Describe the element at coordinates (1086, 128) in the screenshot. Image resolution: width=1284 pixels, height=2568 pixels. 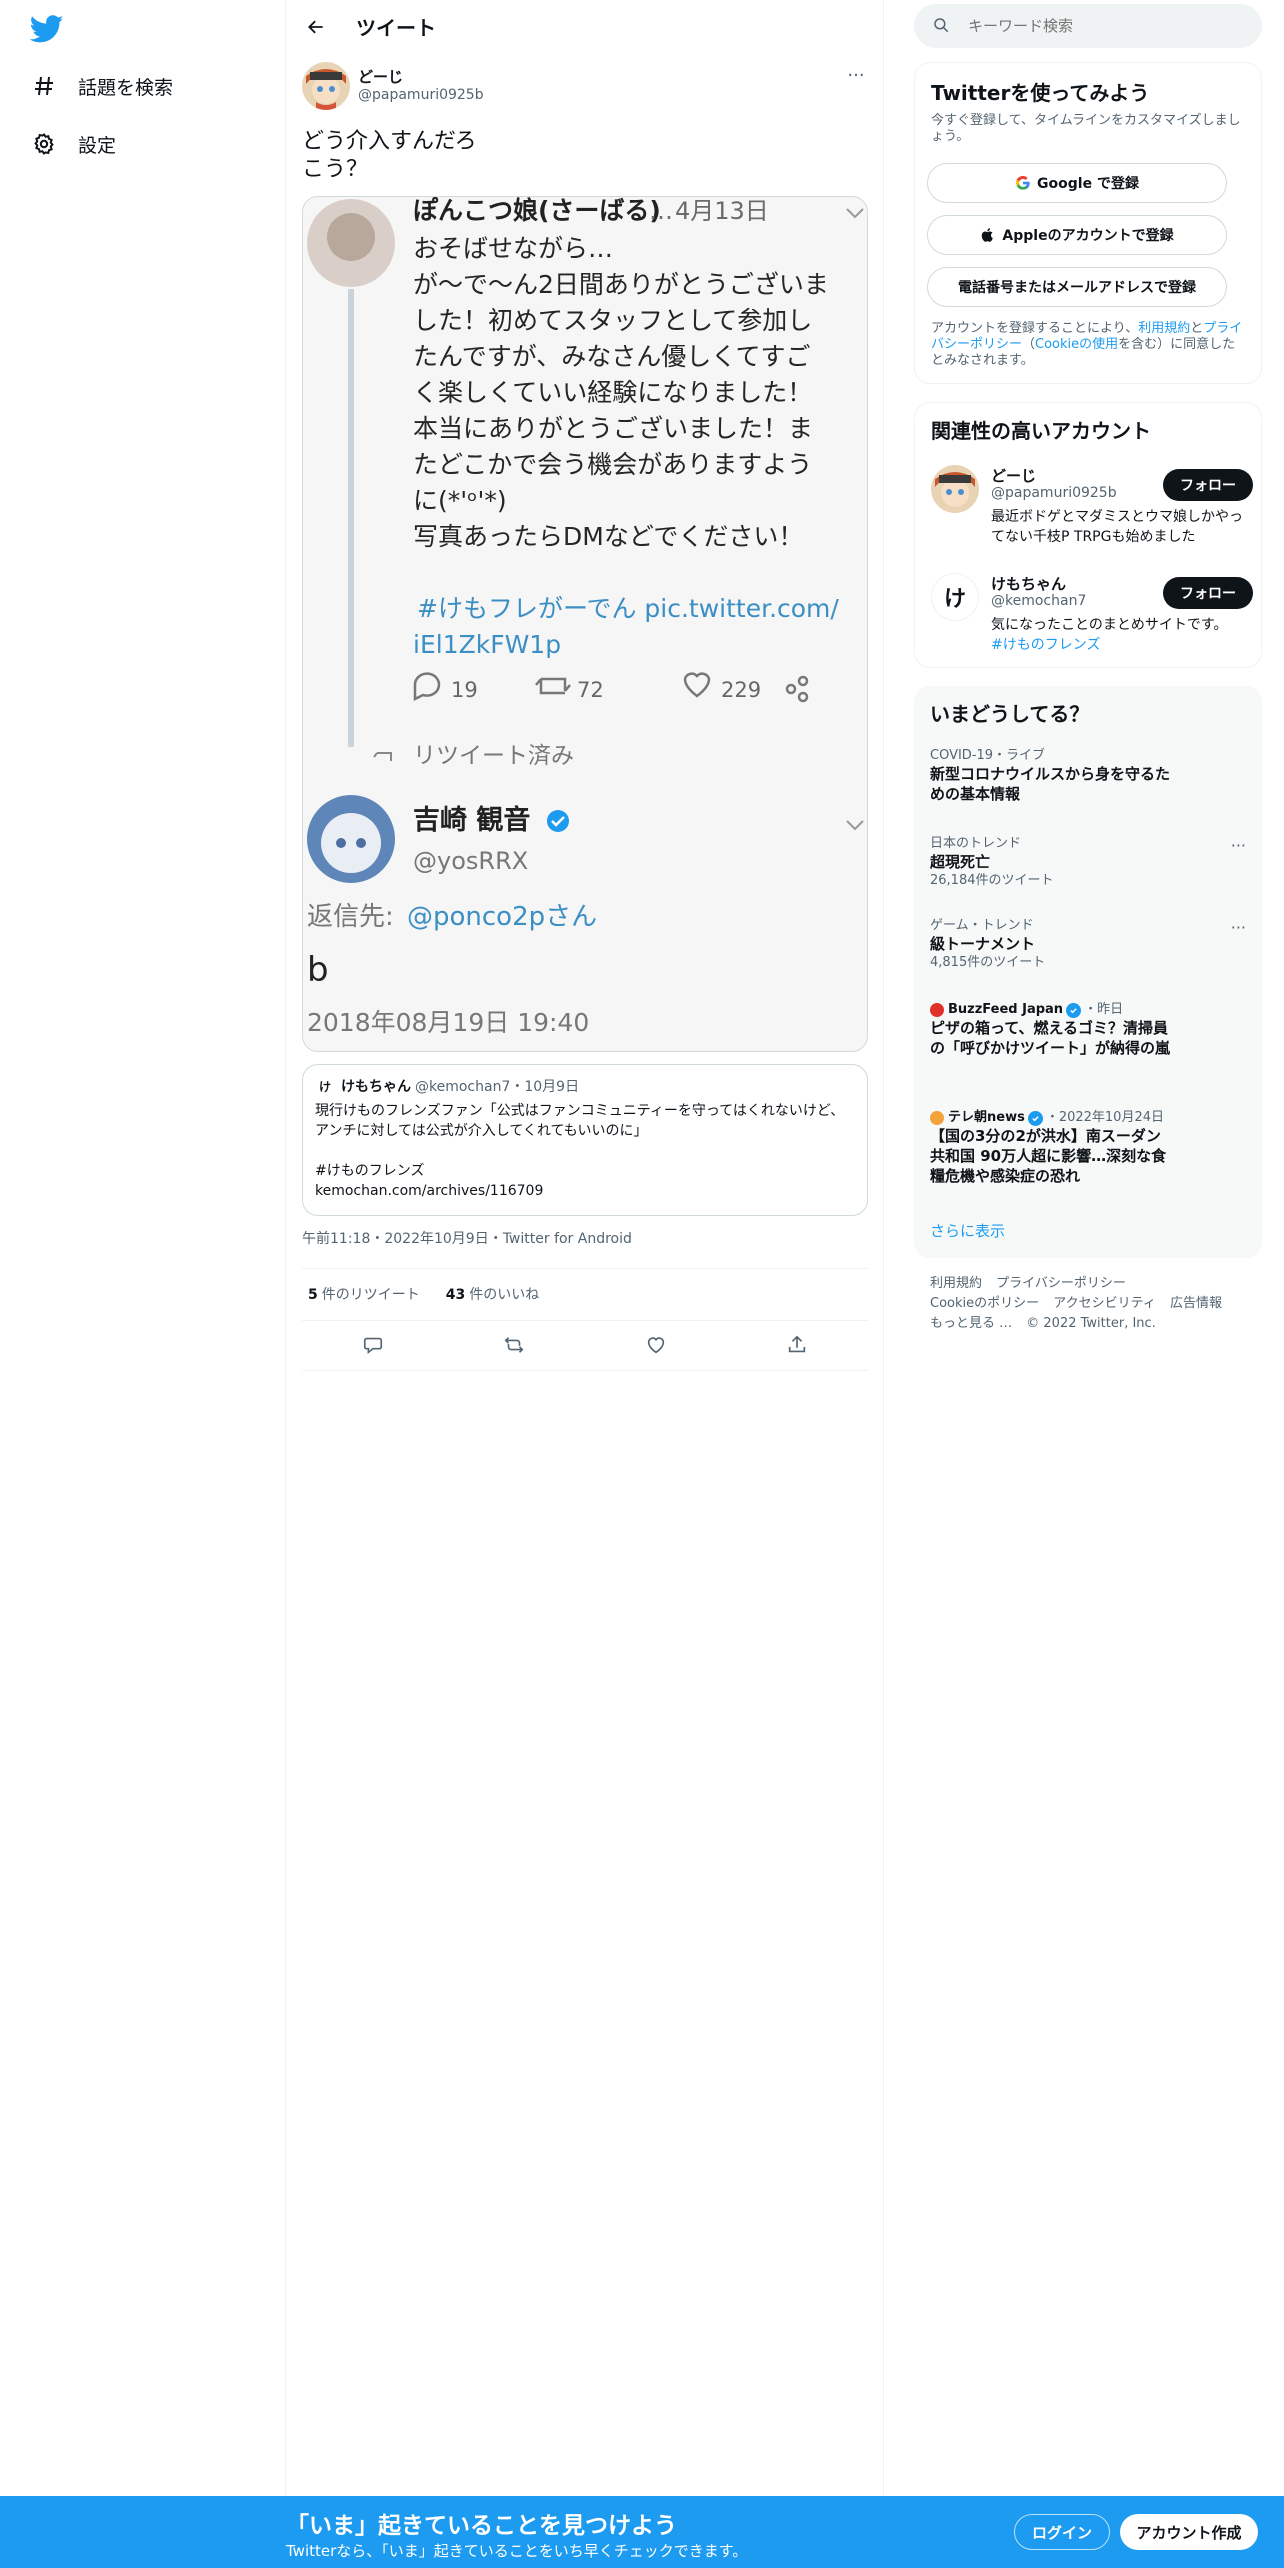
I see `signup-subtitle: 今すぐ登録して、タイムラインをカスタマイズしましょう。` at that location.